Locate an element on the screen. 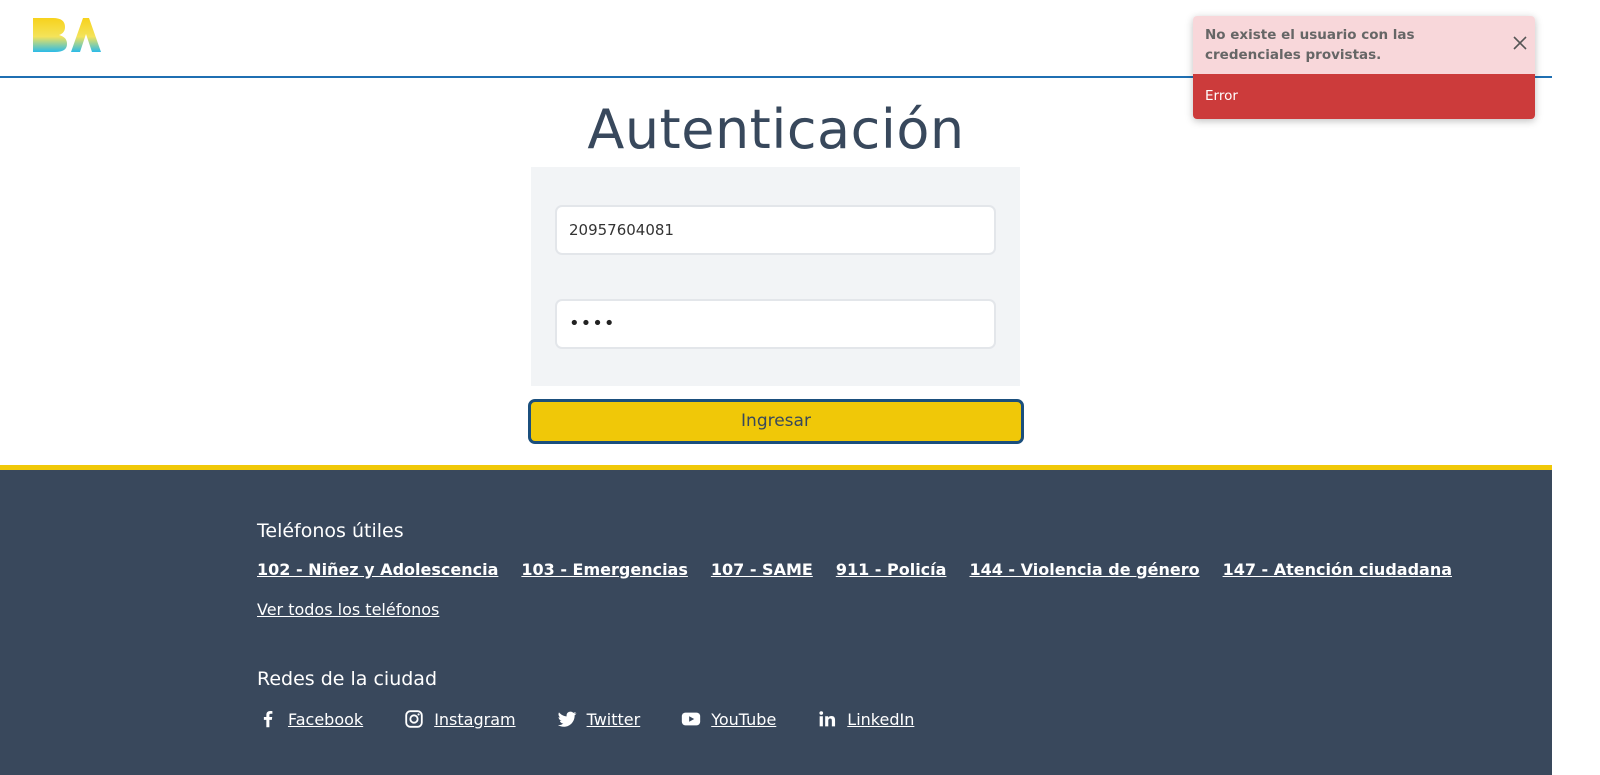 The width and height of the screenshot is (1600, 775). social-link-youtube: YouTube is located at coordinates (728, 719).